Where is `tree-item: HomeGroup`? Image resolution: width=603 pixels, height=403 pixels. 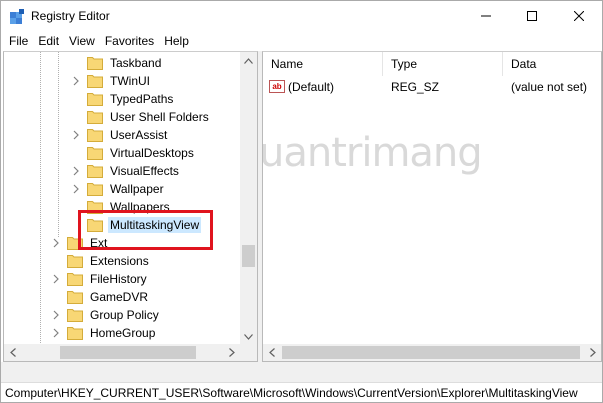
tree-item: HomeGroup is located at coordinates (112, 333).